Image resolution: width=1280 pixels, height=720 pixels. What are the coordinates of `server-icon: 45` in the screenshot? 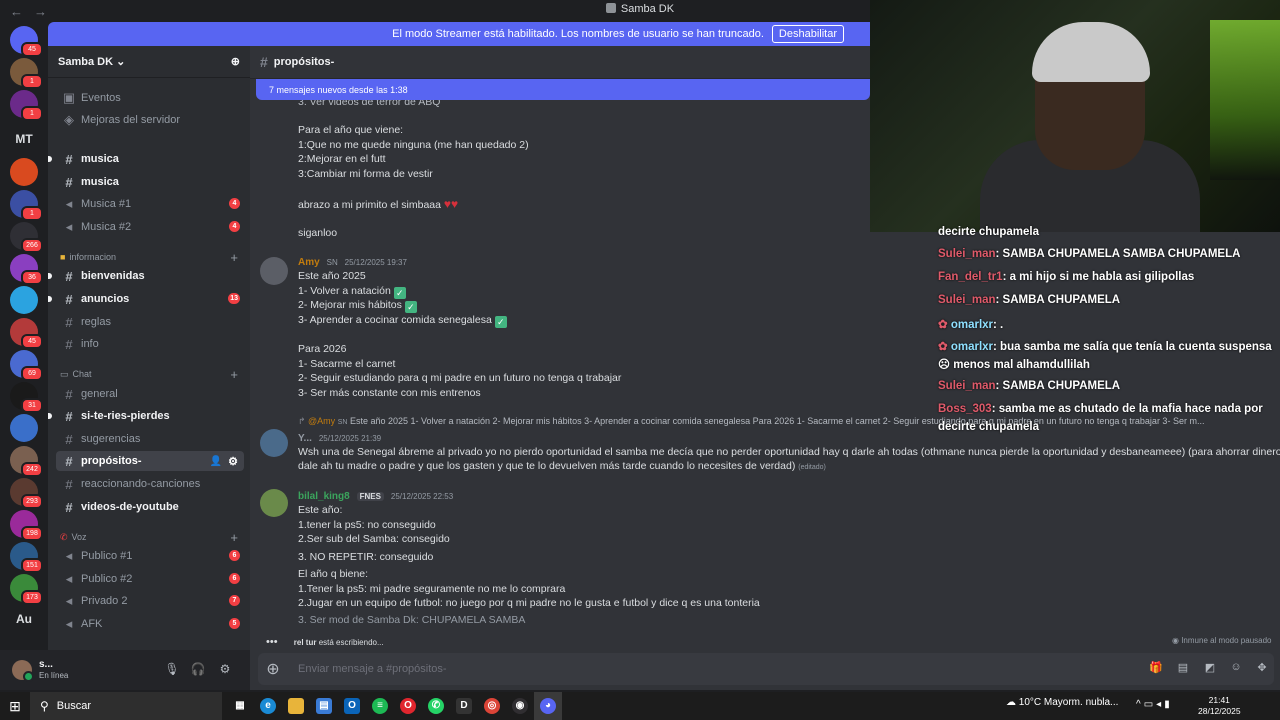 It's located at (26, 333).